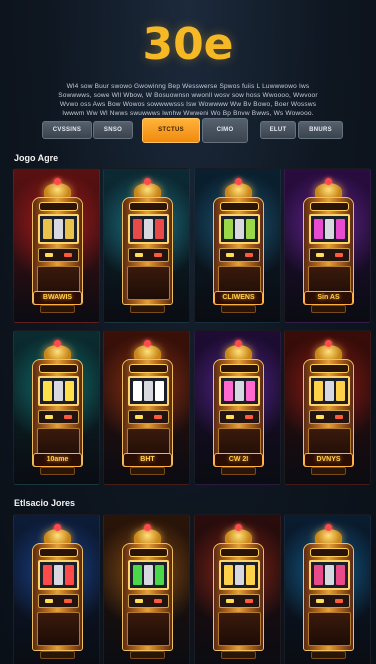 This screenshot has height=664, width=376. Describe the element at coordinates (171, 130) in the screenshot. I see `filter-button-active: STCTUS` at that location.